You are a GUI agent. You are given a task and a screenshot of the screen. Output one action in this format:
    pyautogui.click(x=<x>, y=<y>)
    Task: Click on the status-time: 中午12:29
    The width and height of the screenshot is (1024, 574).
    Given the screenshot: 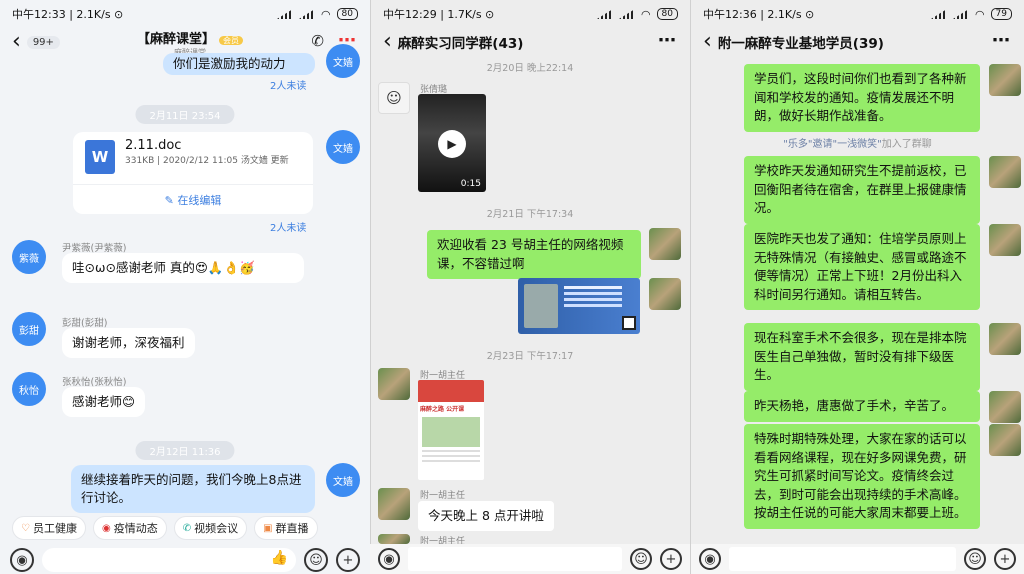 What is the action you would take?
    pyautogui.click(x=410, y=14)
    